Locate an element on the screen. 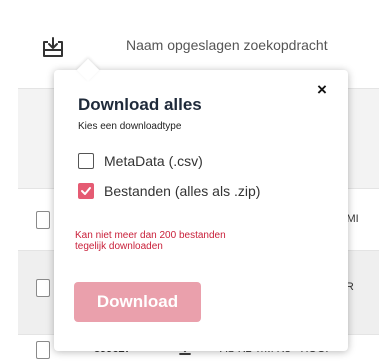 This screenshot has width=379, height=362. popover-title: Download alles is located at coordinates (140, 104).